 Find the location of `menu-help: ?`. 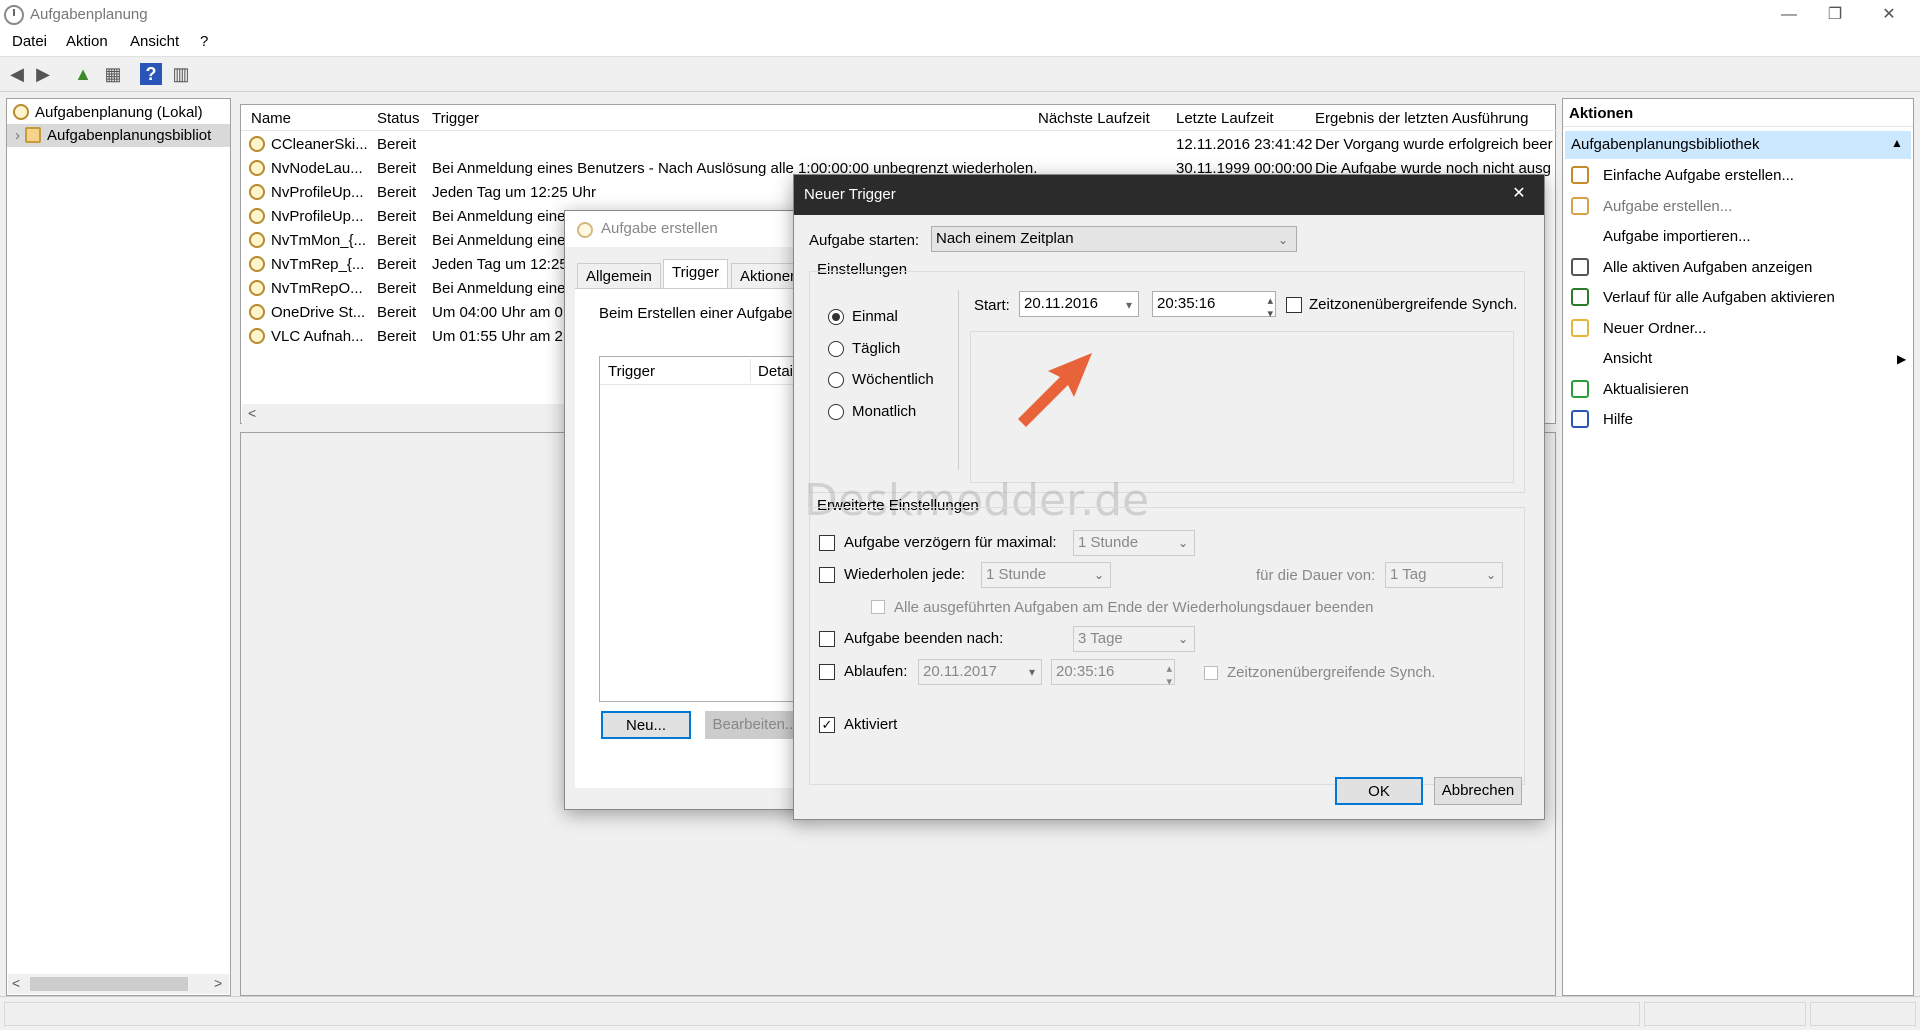

menu-help: ? is located at coordinates (204, 41).